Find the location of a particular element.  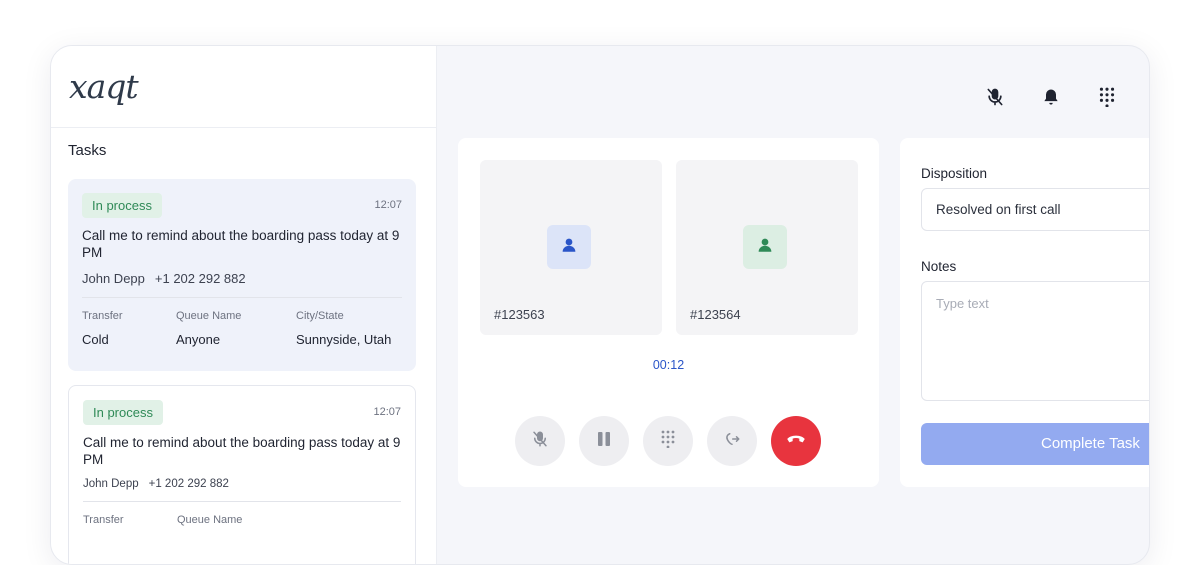

participant-tile: #123563 is located at coordinates (571, 247).